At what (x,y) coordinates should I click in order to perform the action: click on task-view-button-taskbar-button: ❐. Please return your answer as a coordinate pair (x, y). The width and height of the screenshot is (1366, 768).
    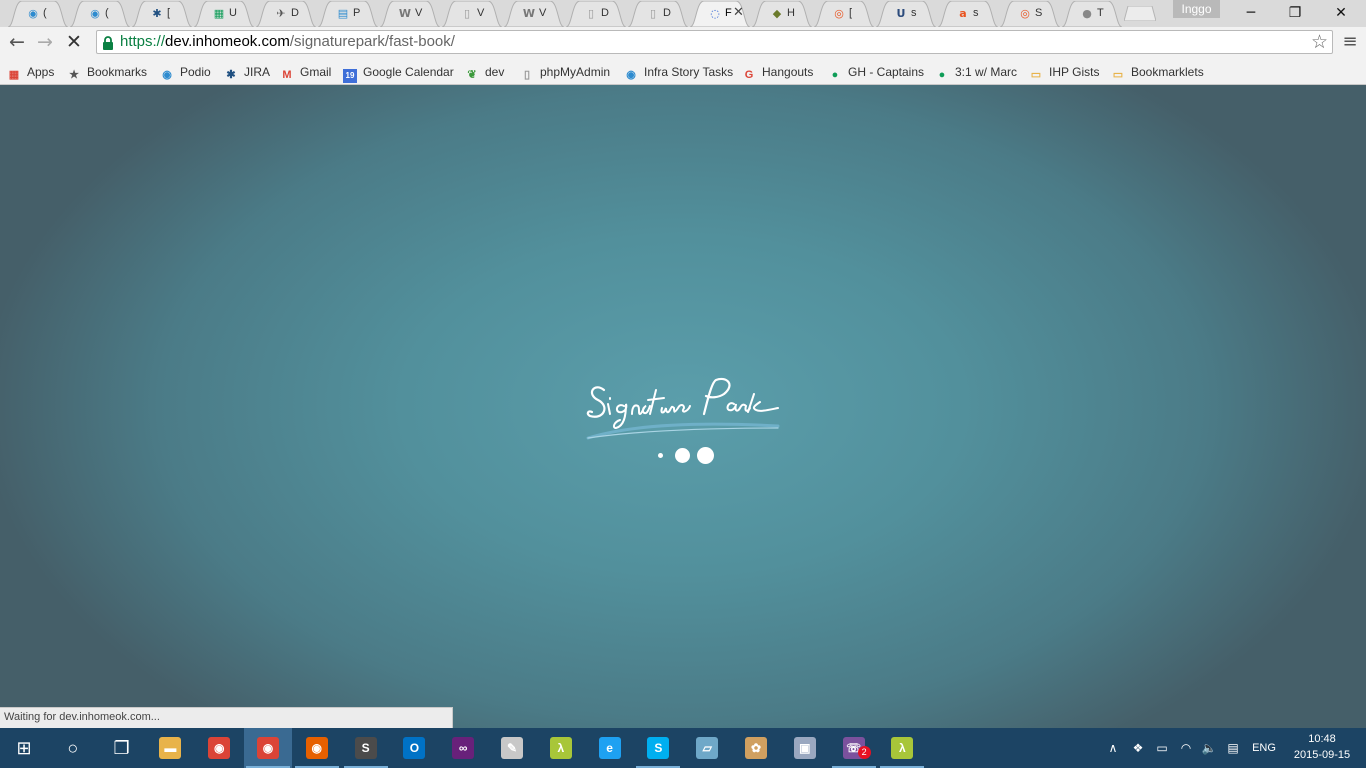
    Looking at the image, I should click on (122, 748).